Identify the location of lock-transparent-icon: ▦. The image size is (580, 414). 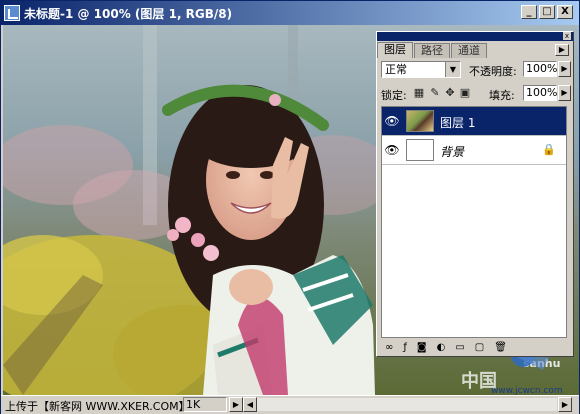
(419, 93).